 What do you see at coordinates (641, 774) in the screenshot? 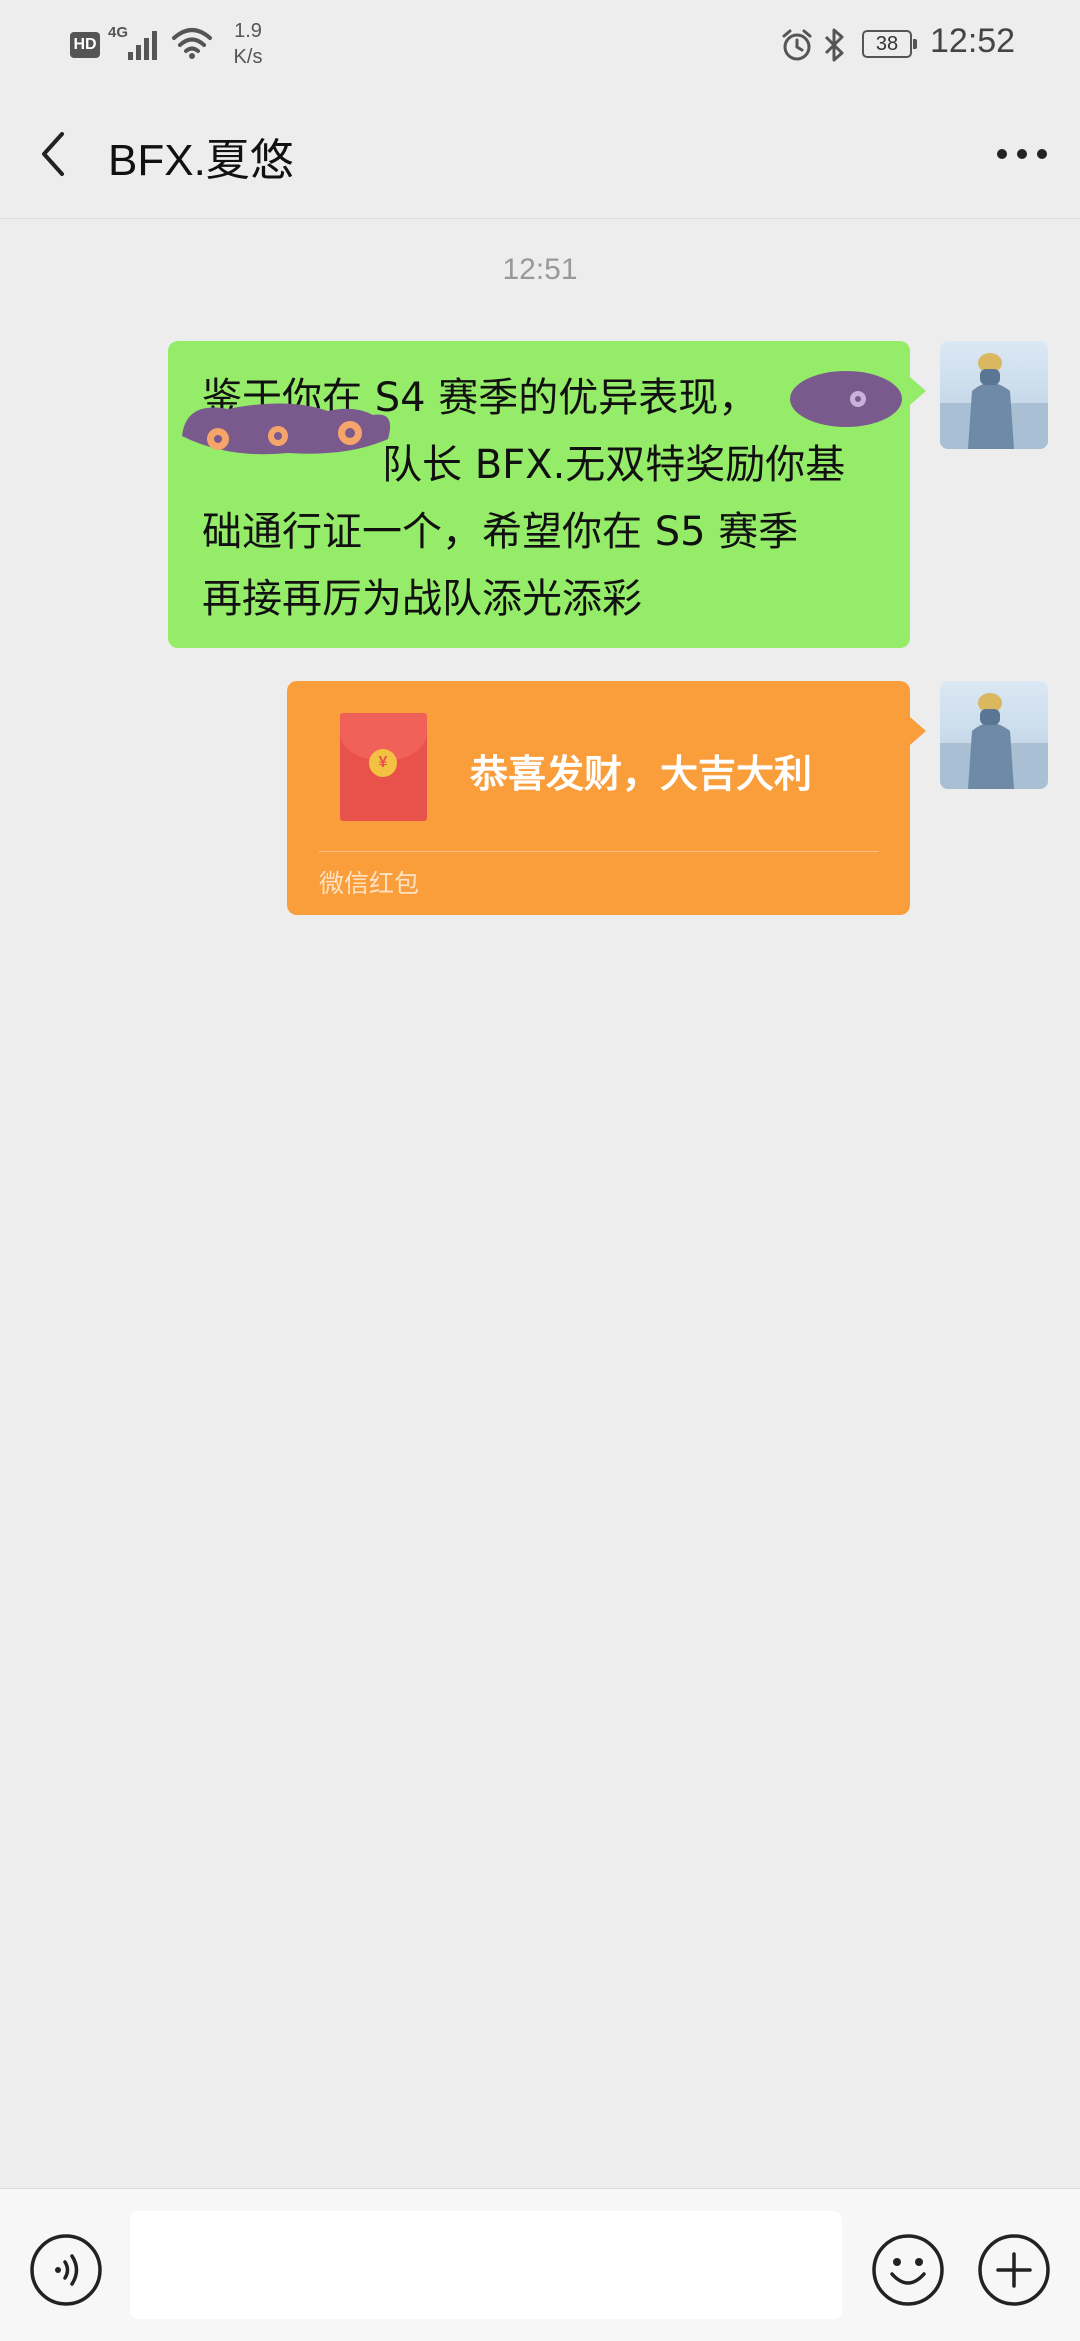
I see `red-packet-greeting: 恭喜发财，大吉大利` at bounding box center [641, 774].